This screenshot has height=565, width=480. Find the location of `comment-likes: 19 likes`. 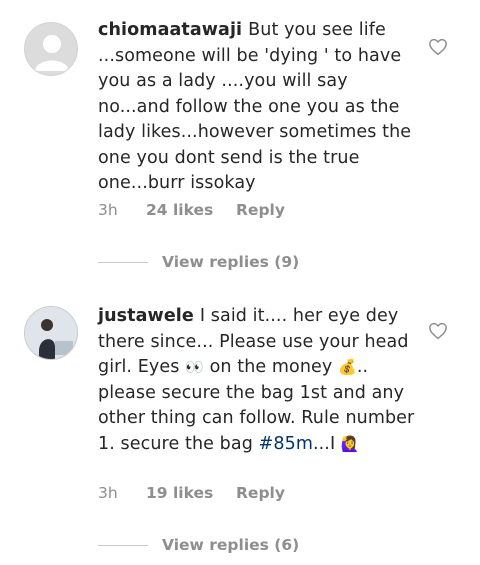

comment-likes: 19 likes is located at coordinates (191, 493).